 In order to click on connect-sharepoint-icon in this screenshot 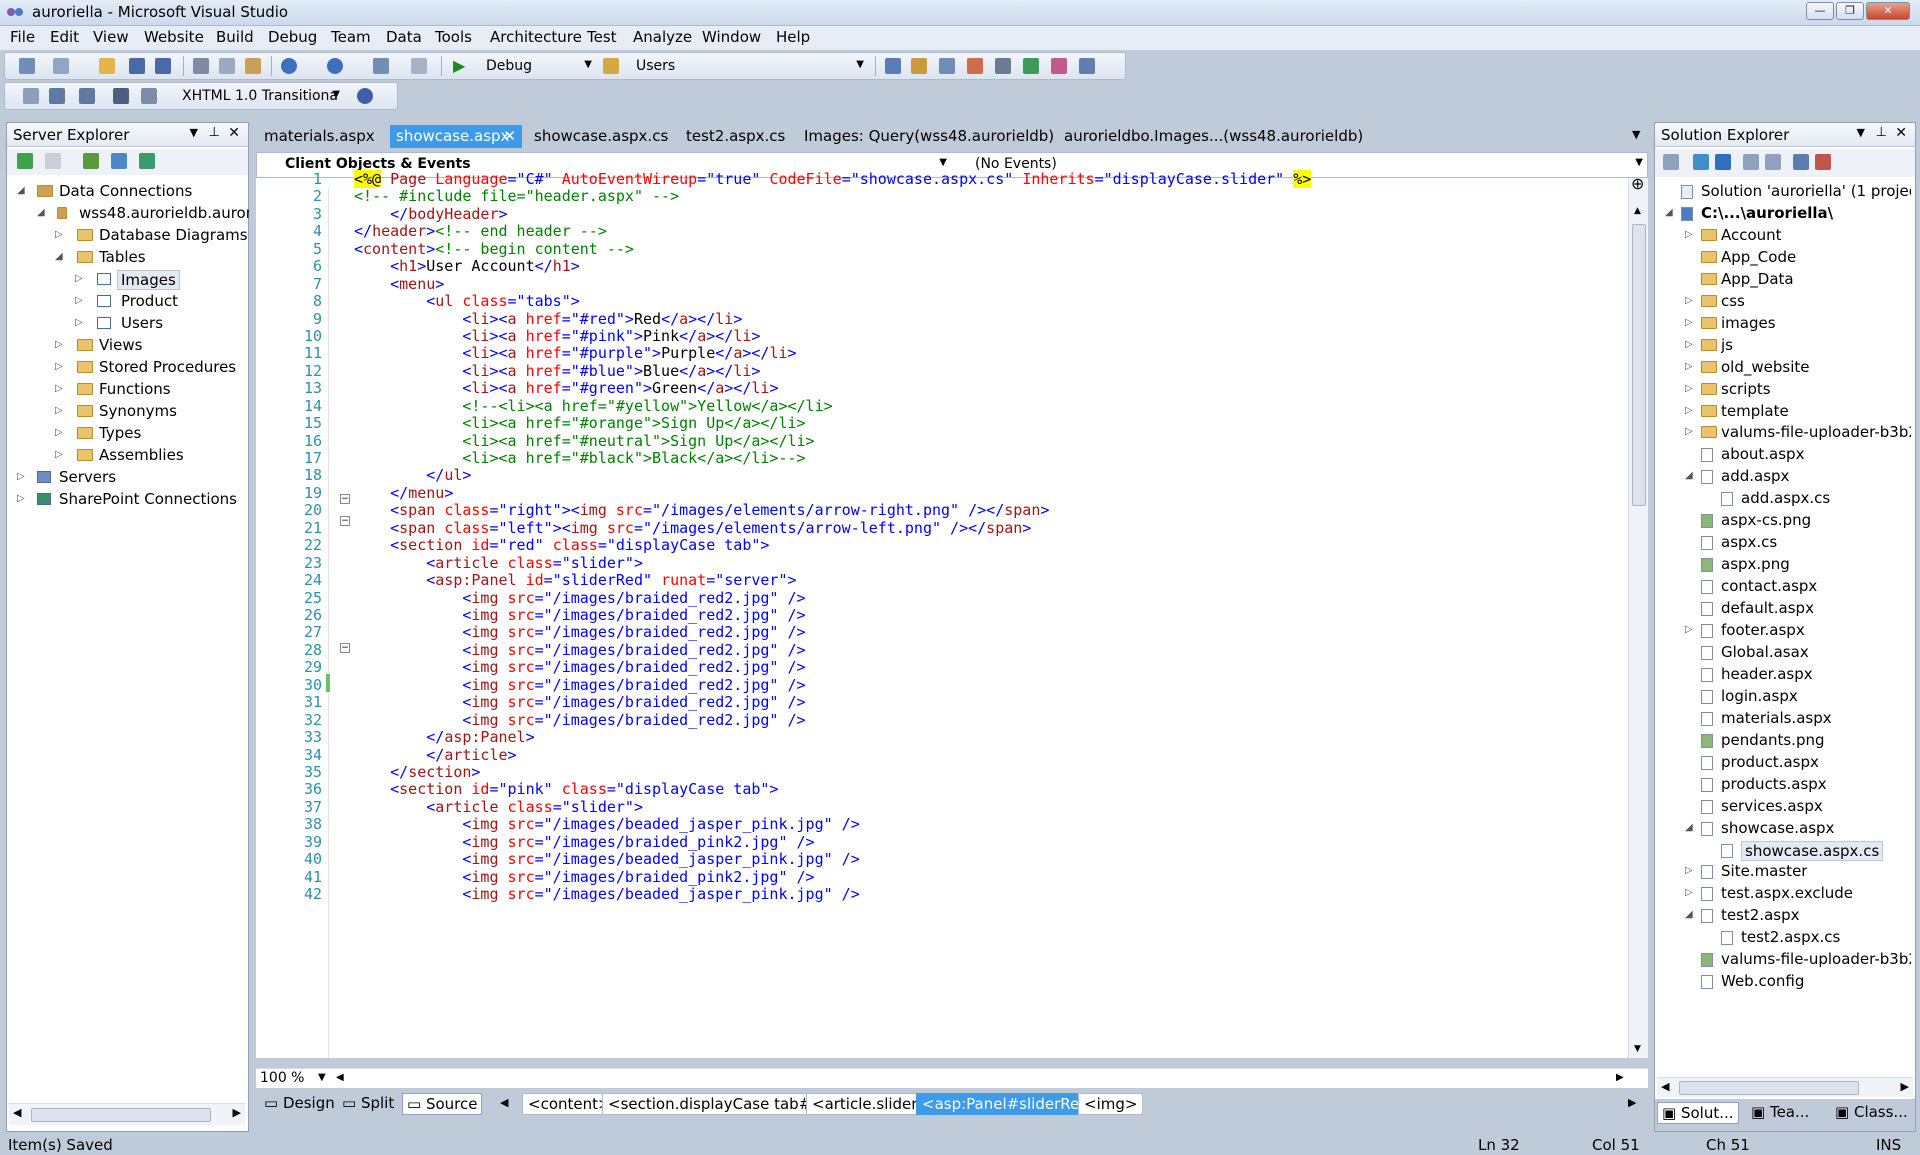, I will do `click(147, 161)`.